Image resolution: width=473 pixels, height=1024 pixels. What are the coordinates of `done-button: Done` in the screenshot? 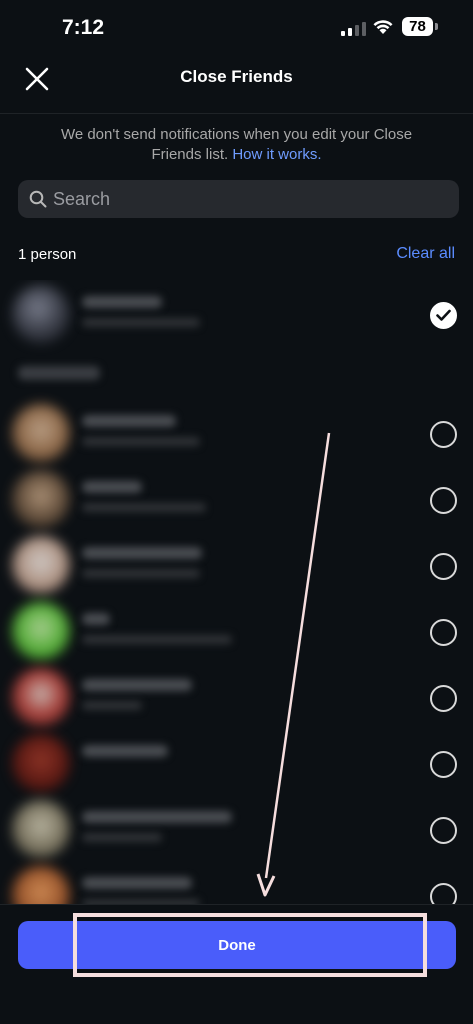 It's located at (237, 945).